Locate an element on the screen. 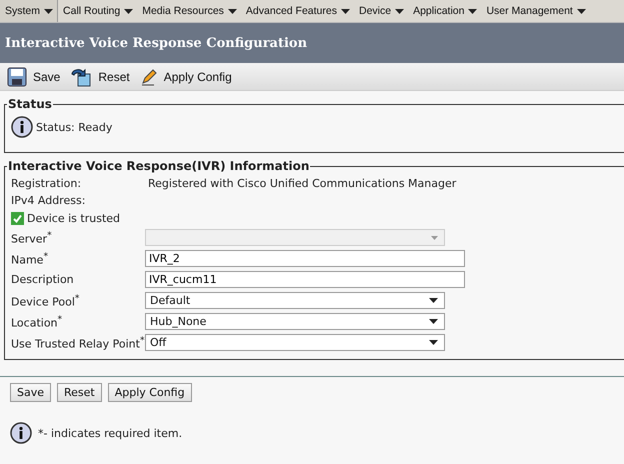 Image resolution: width=624 pixels, height=464 pixels. form-button: Apply Config is located at coordinates (150, 392).